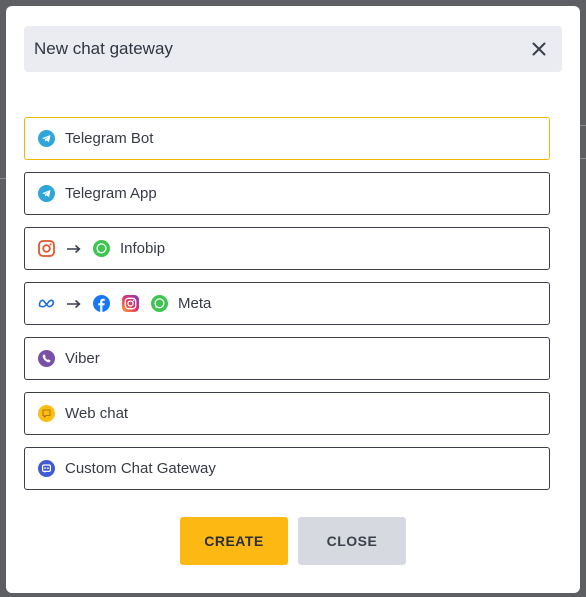  I want to click on web-chat-icon, so click(46, 413).